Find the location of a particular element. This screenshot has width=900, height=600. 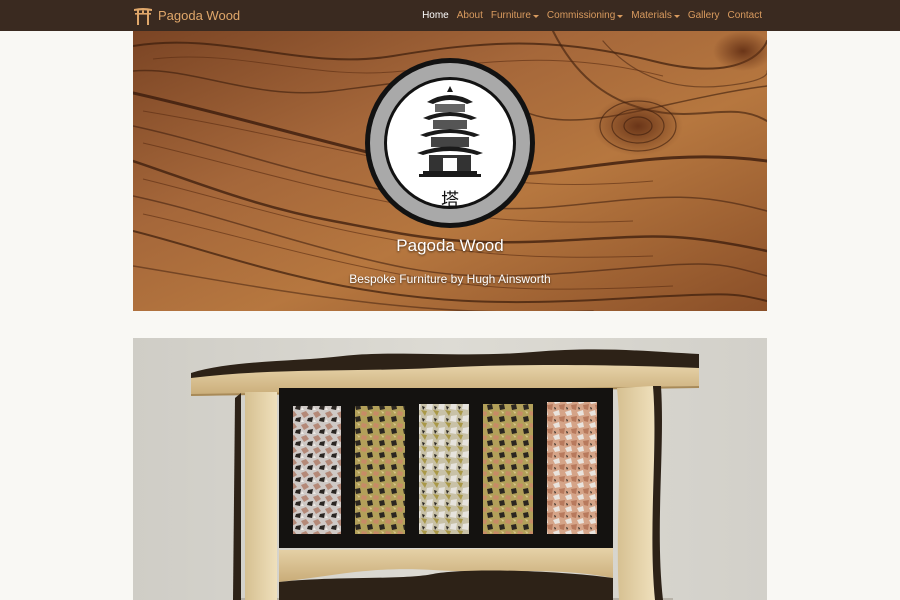

pagoda-logo-icon: 塔 is located at coordinates (450, 143).